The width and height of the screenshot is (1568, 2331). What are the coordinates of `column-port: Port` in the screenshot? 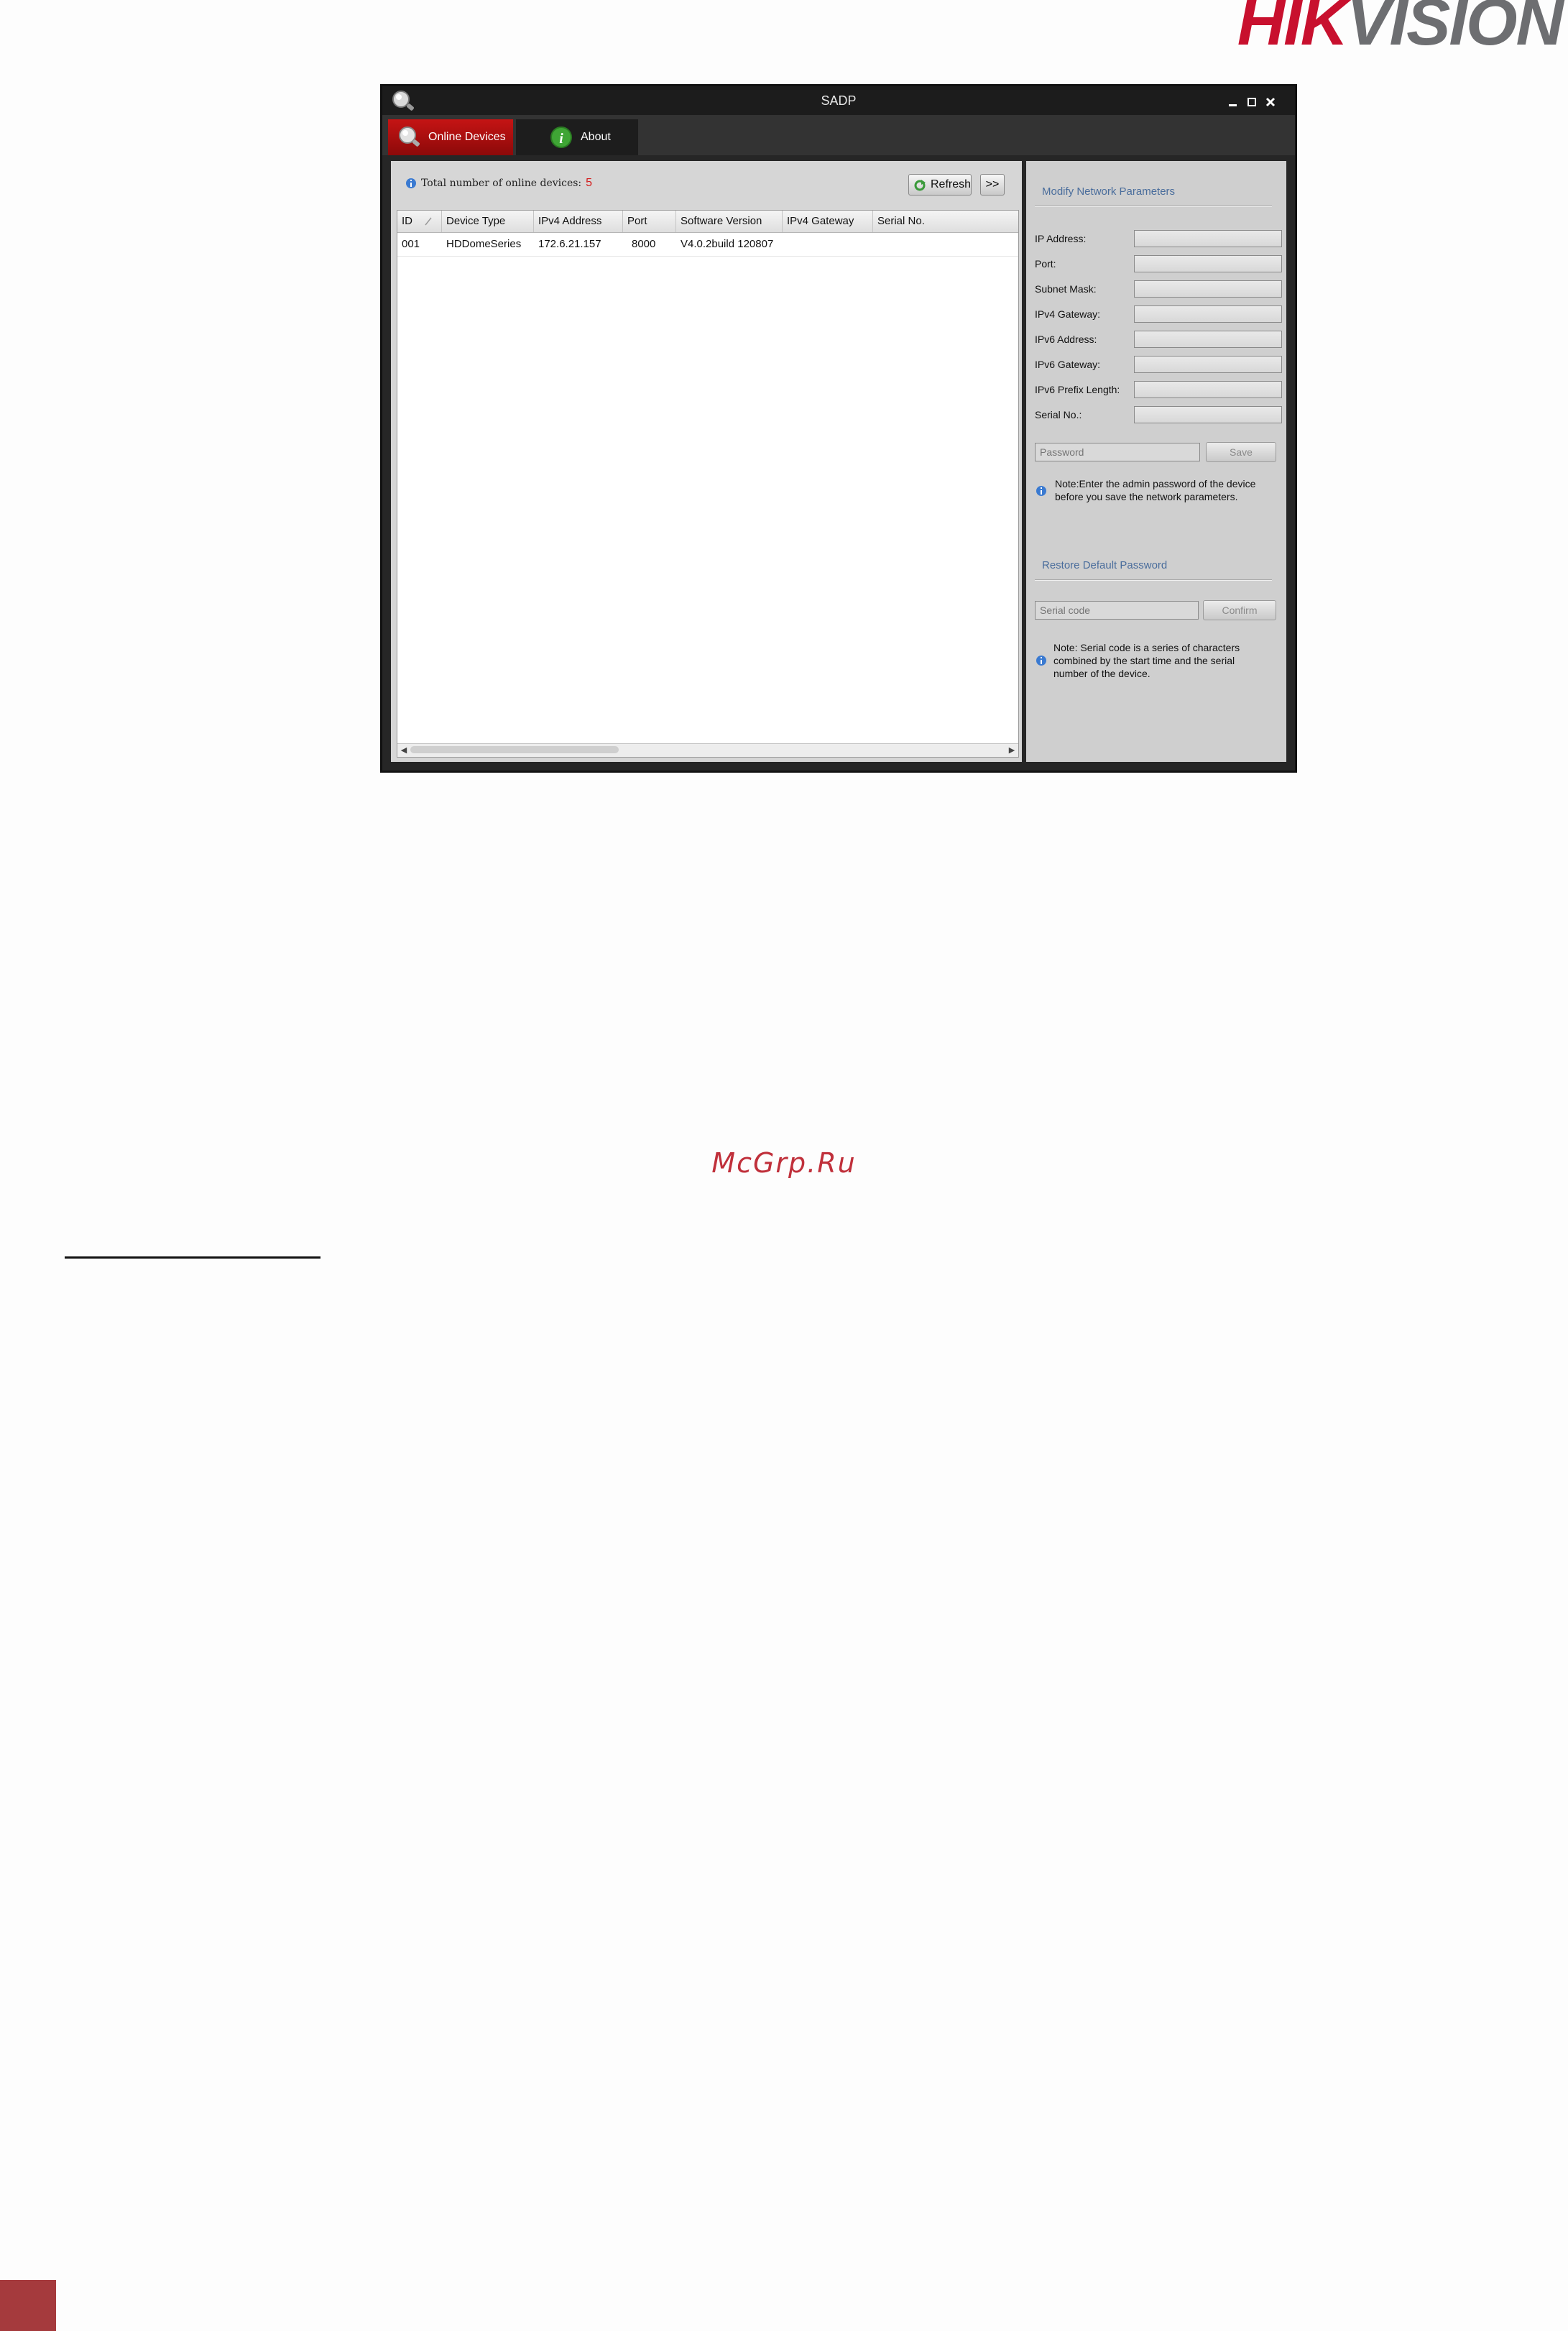 It's located at (649, 221).